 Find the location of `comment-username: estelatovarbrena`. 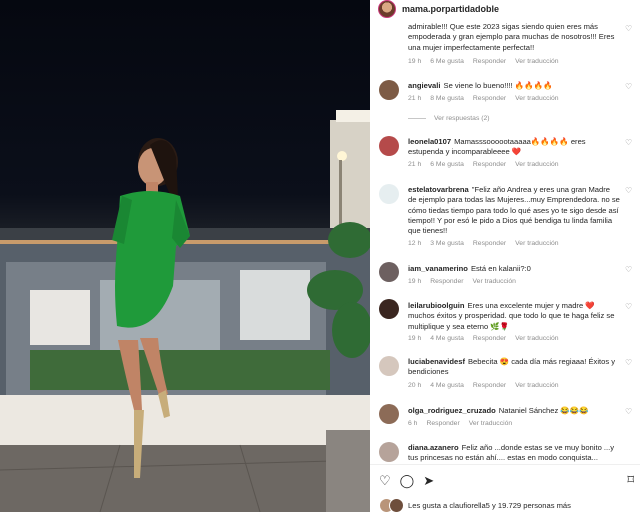

comment-username: estelatovarbrena is located at coordinates (438, 189).